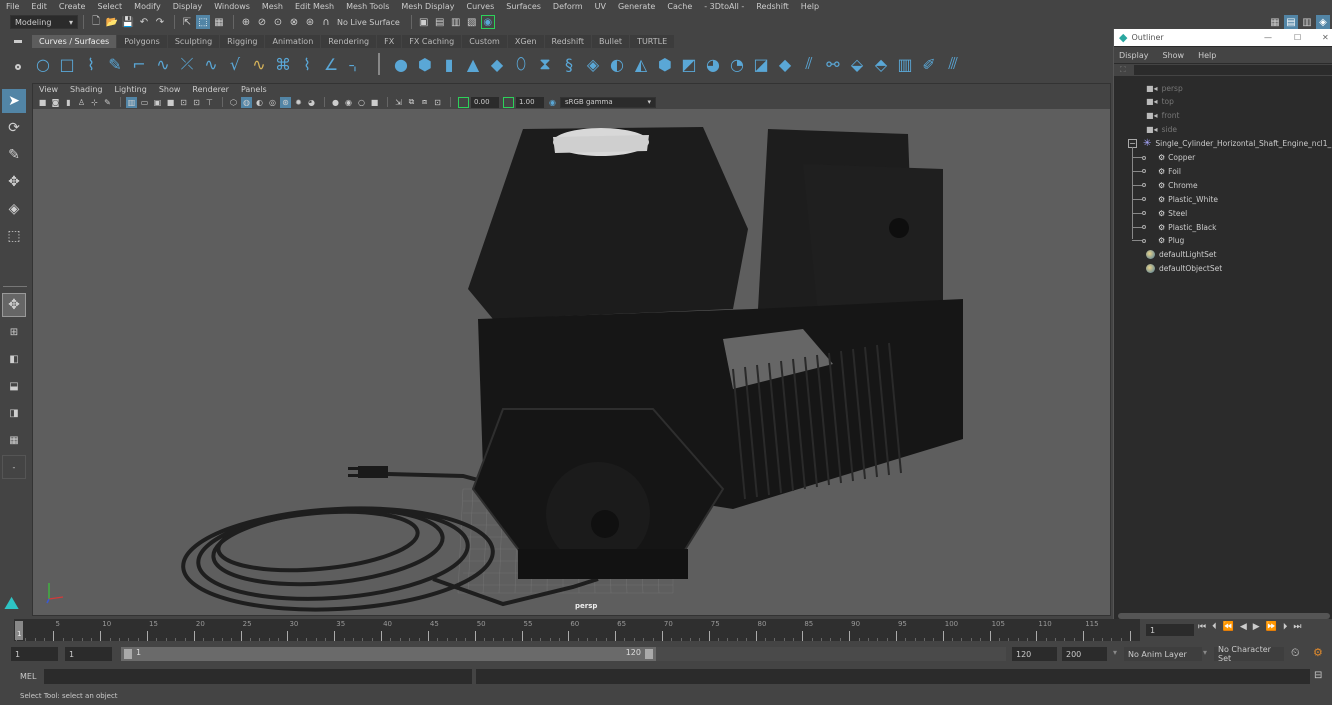  Describe the element at coordinates (652, 41) in the screenshot. I see `shelf-tab-turtle: TURTLE` at that location.